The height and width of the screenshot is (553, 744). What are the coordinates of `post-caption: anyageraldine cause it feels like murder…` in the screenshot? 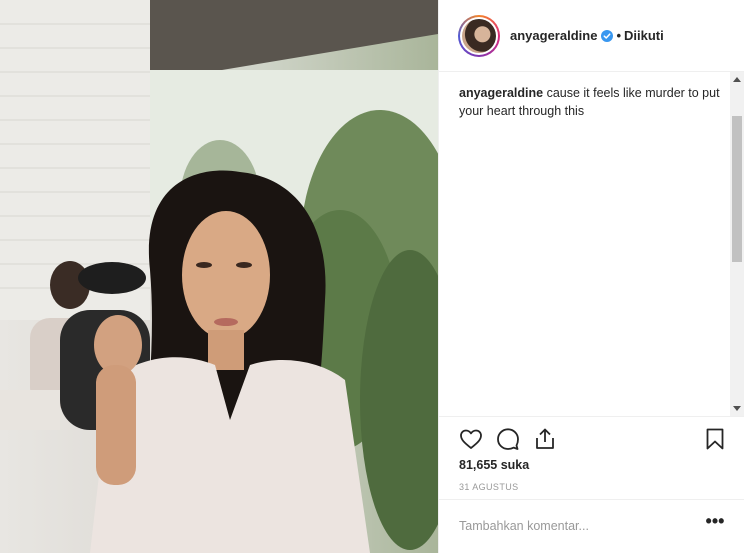 It's located at (590, 102).